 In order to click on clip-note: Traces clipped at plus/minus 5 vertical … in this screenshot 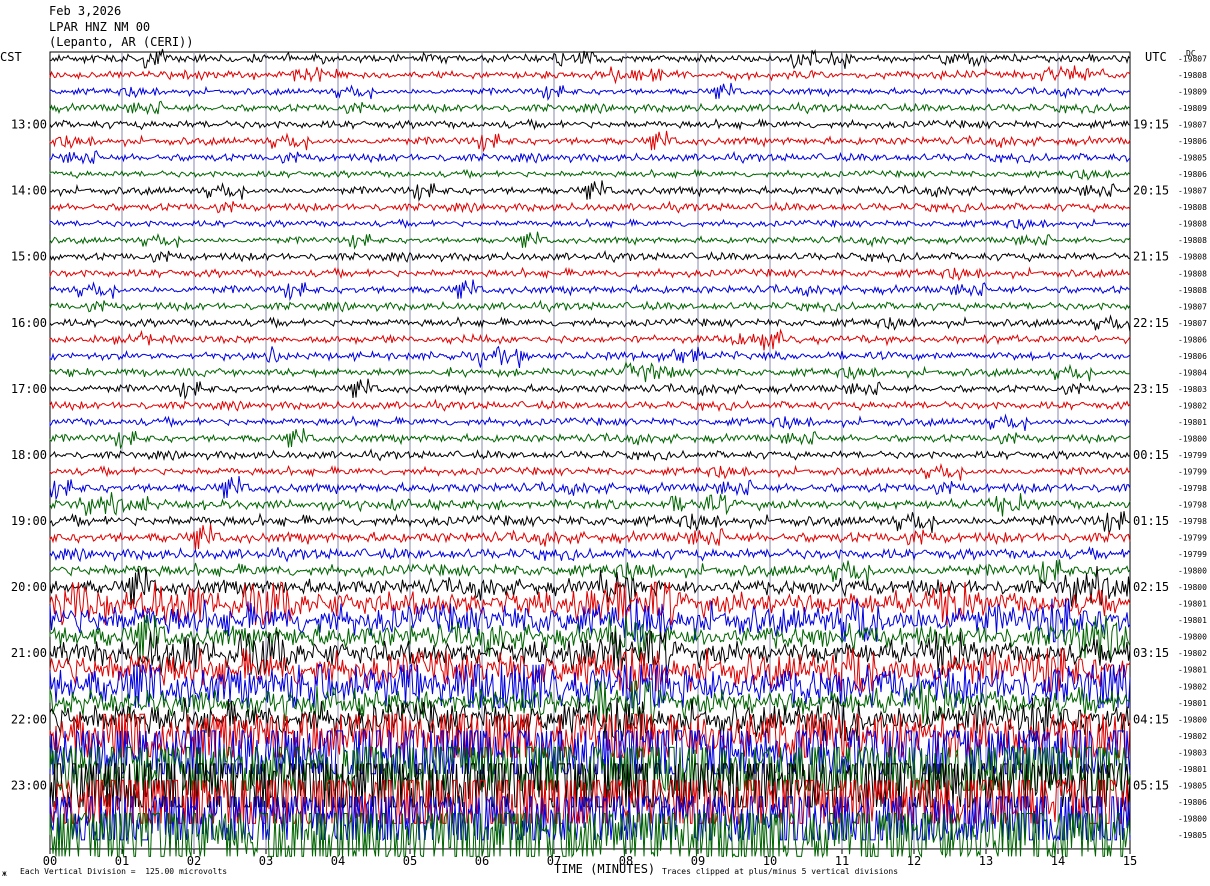, I will do `click(780, 871)`.